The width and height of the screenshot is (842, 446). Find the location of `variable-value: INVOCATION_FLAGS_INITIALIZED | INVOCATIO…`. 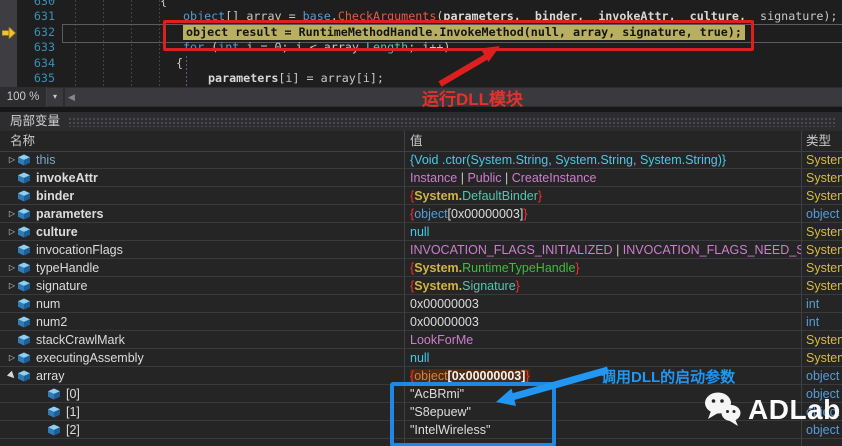

variable-value: INVOCATION_FLAGS_INITIALIZED | INVOCATIO… is located at coordinates (602, 250).